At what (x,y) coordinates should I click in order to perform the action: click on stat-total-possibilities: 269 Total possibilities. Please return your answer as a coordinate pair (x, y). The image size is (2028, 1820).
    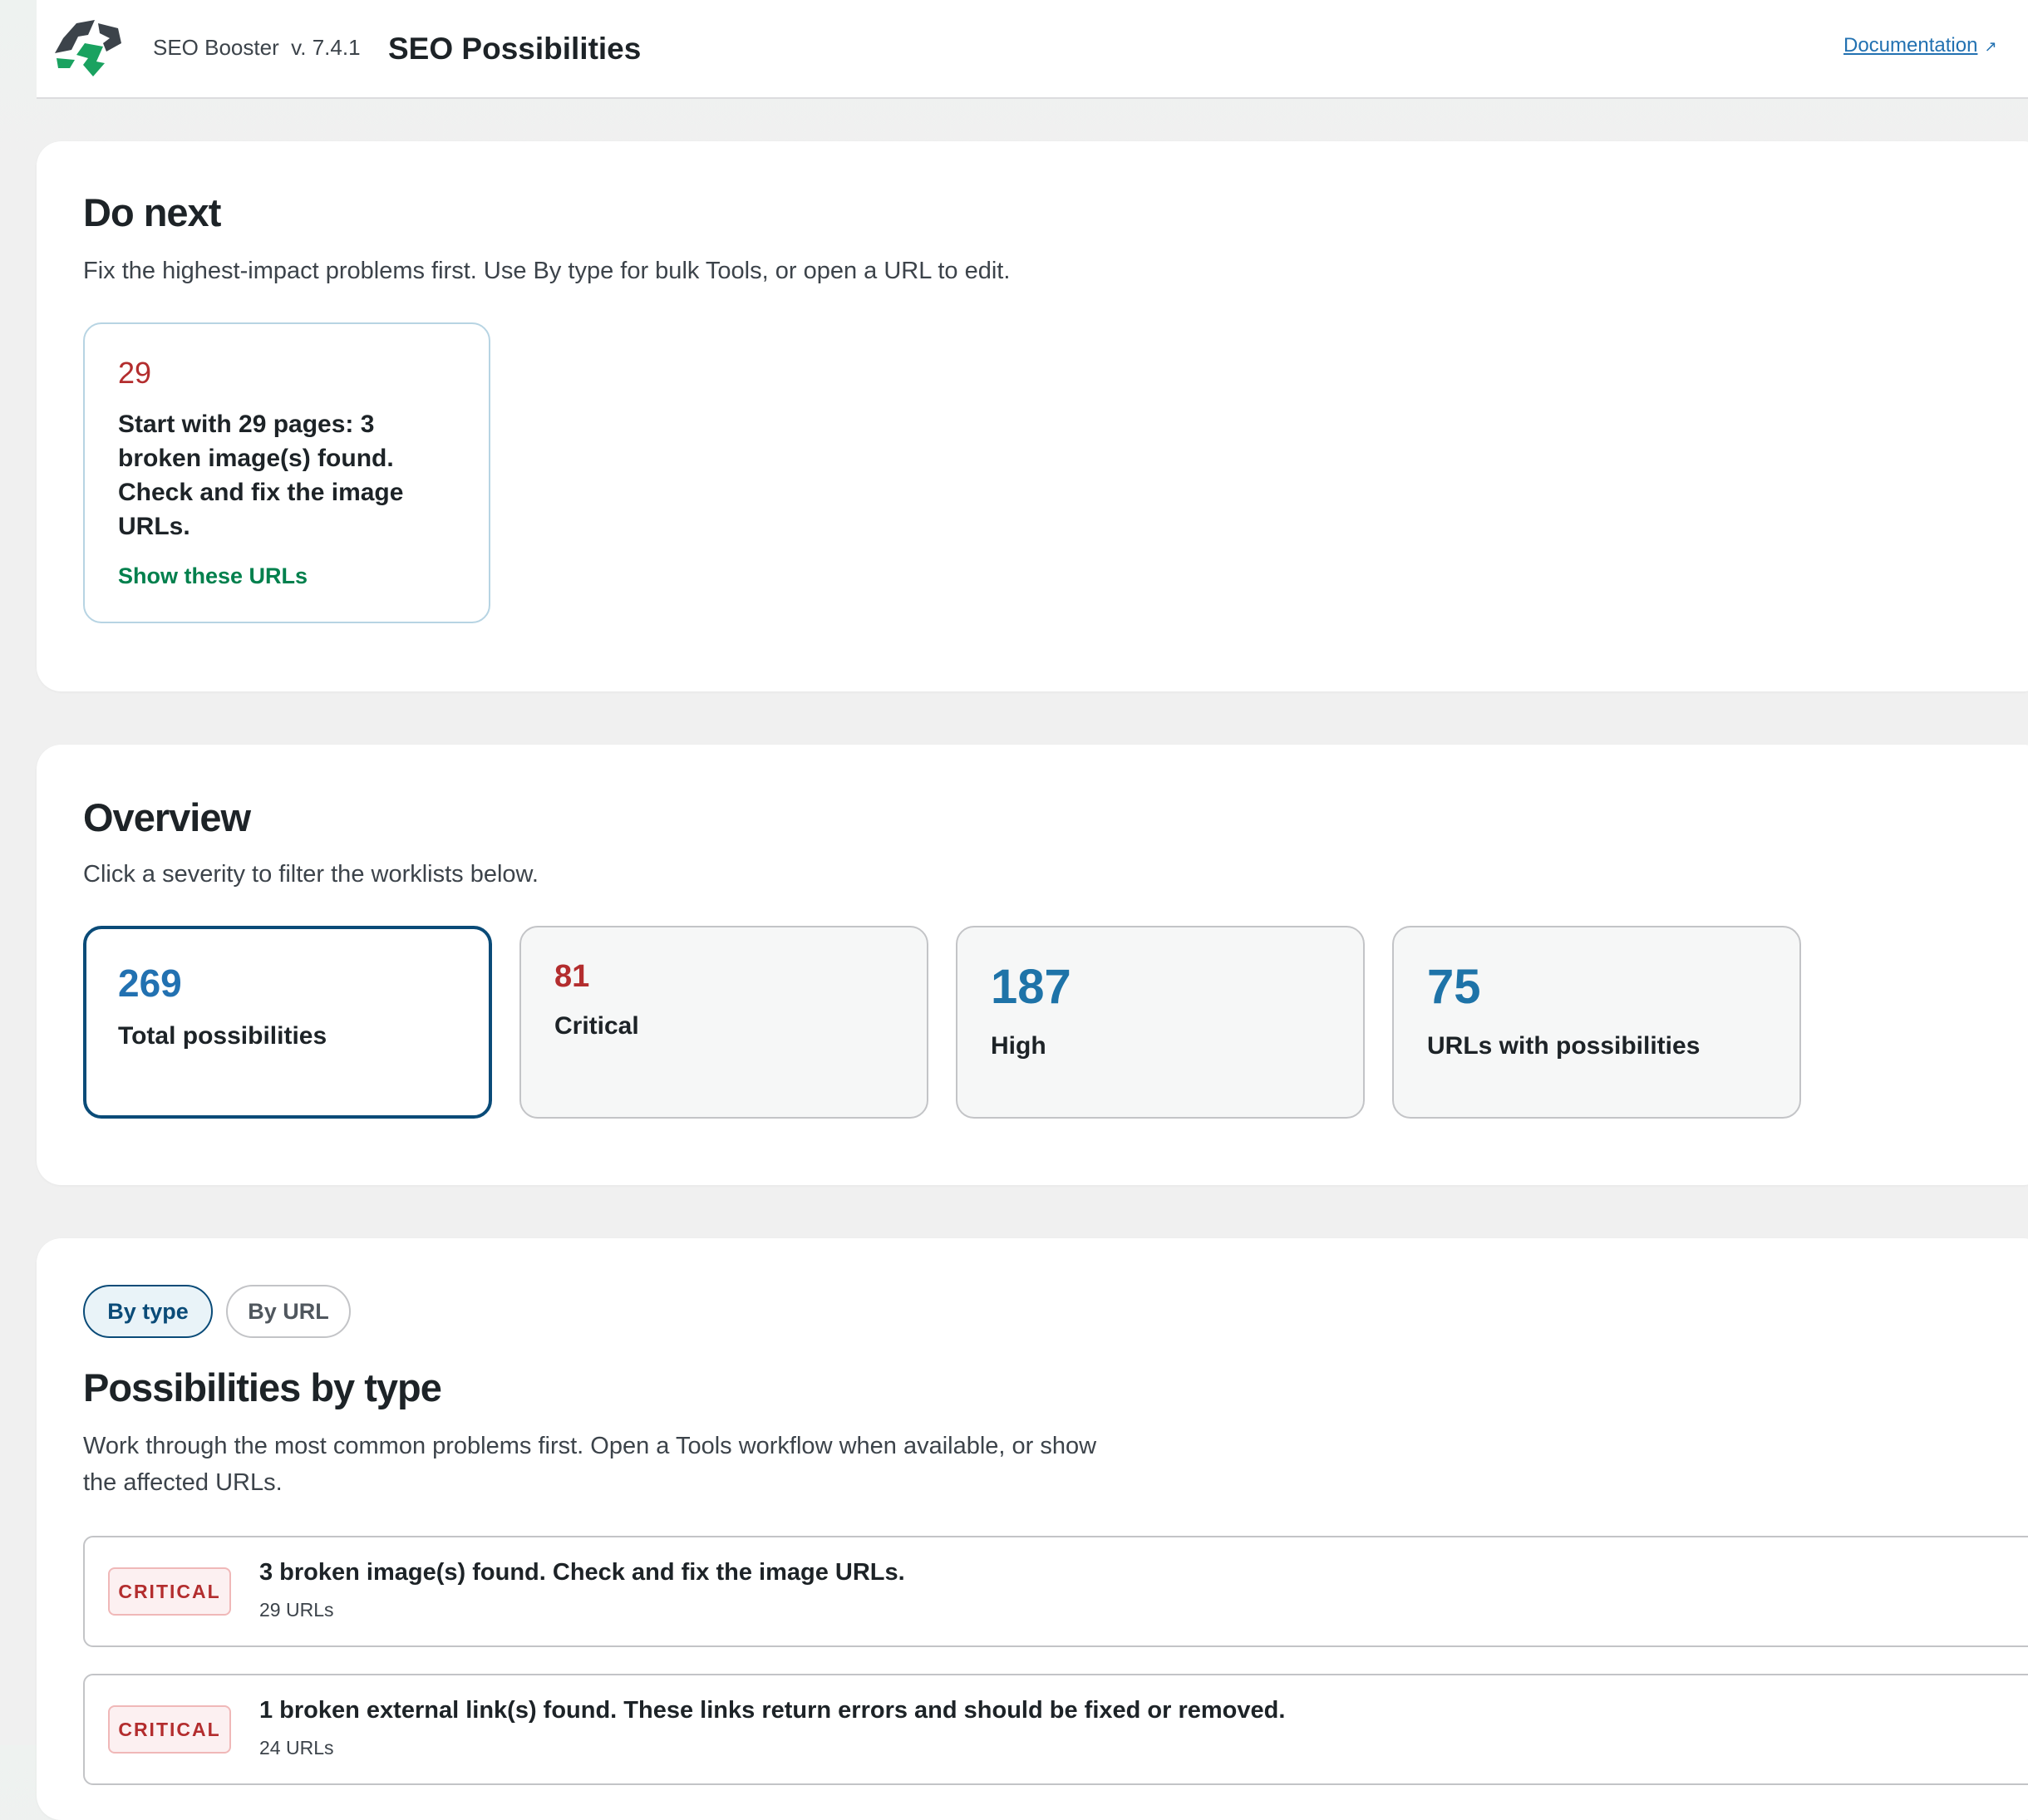
    Looking at the image, I should click on (287, 1022).